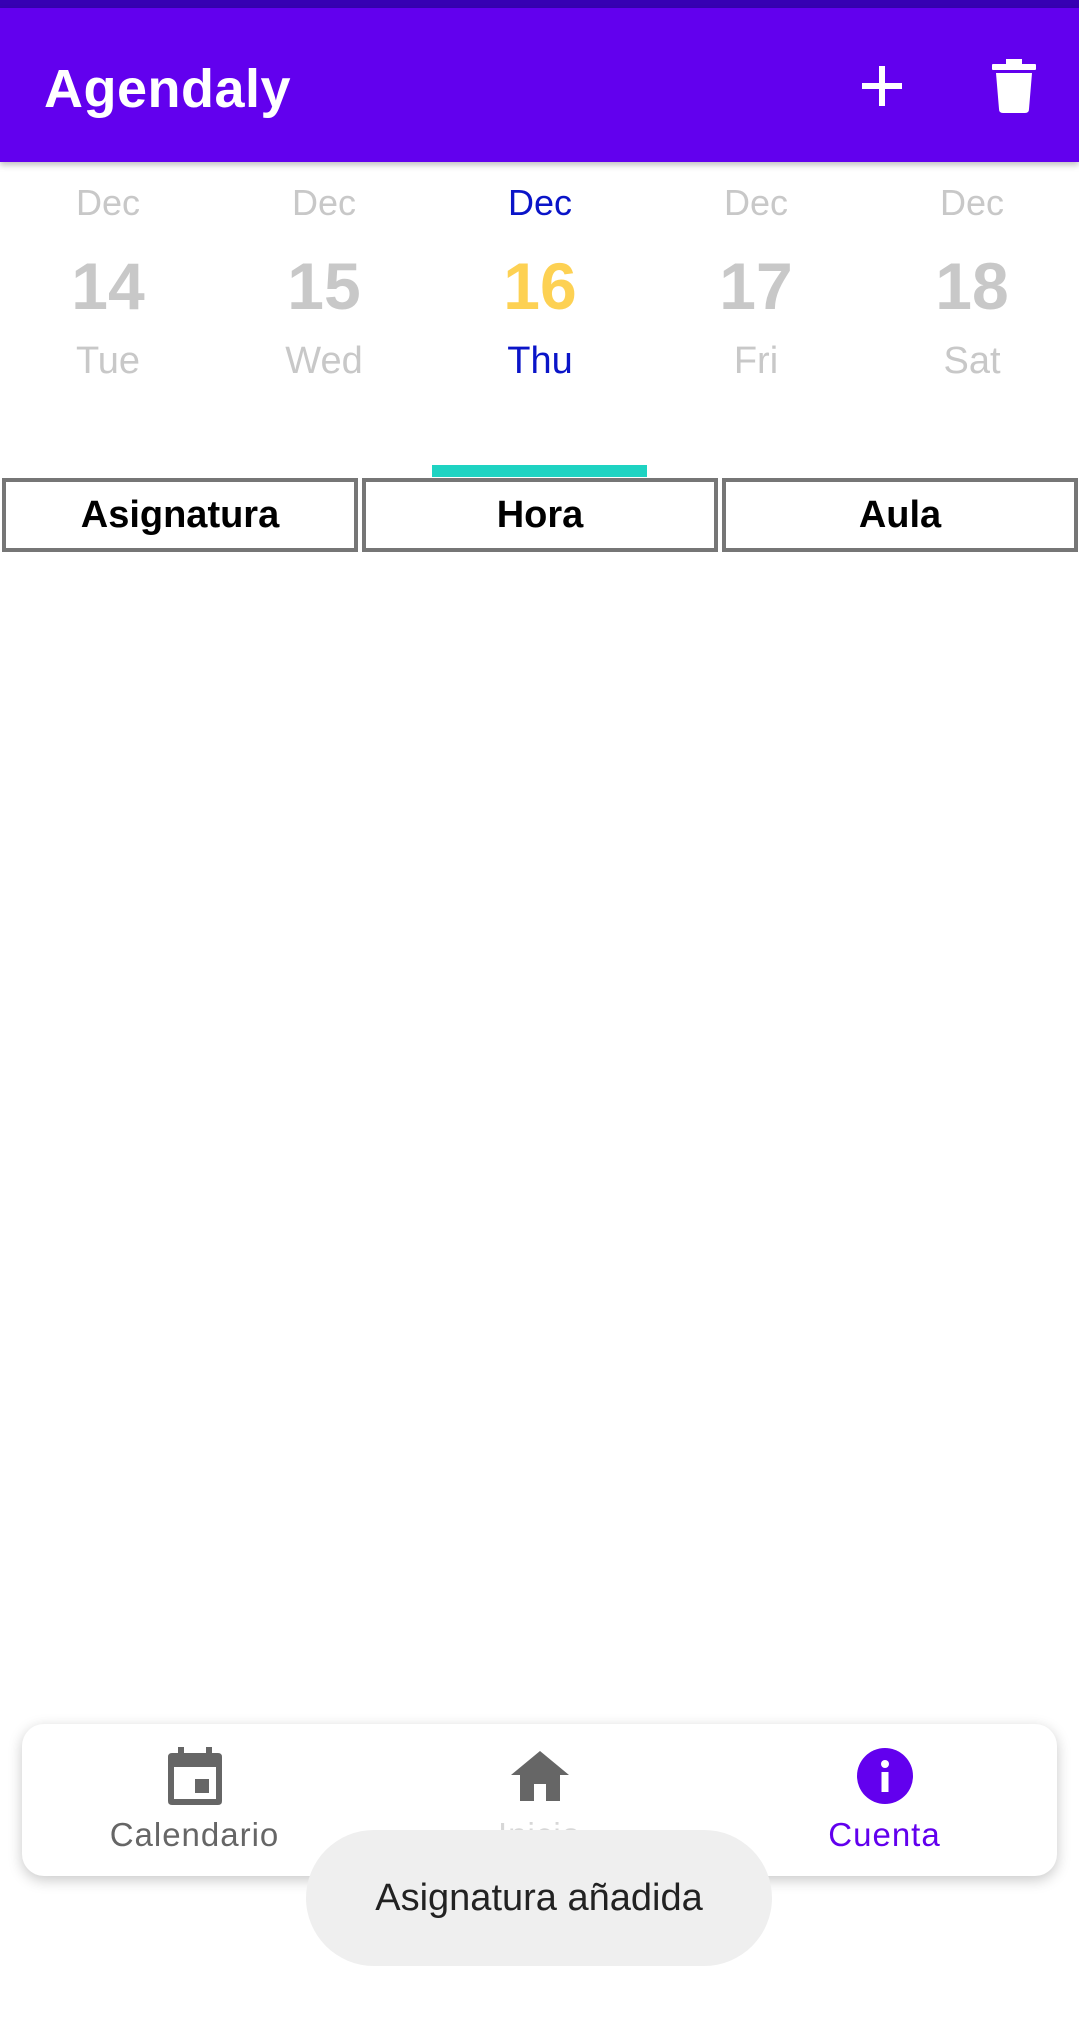 The image size is (1079, 2021). Describe the element at coordinates (756, 361) in the screenshot. I see `date-weekday: Fri` at that location.